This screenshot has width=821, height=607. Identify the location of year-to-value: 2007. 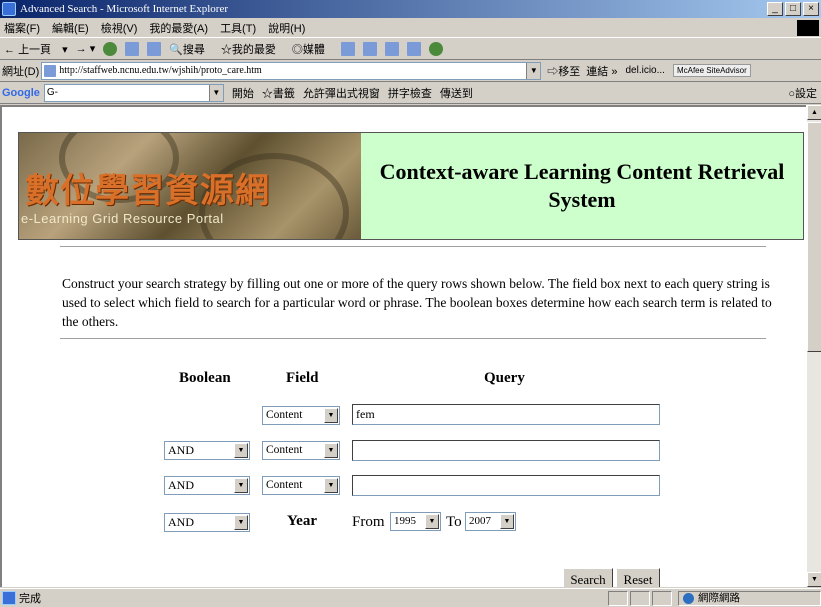
(480, 521).